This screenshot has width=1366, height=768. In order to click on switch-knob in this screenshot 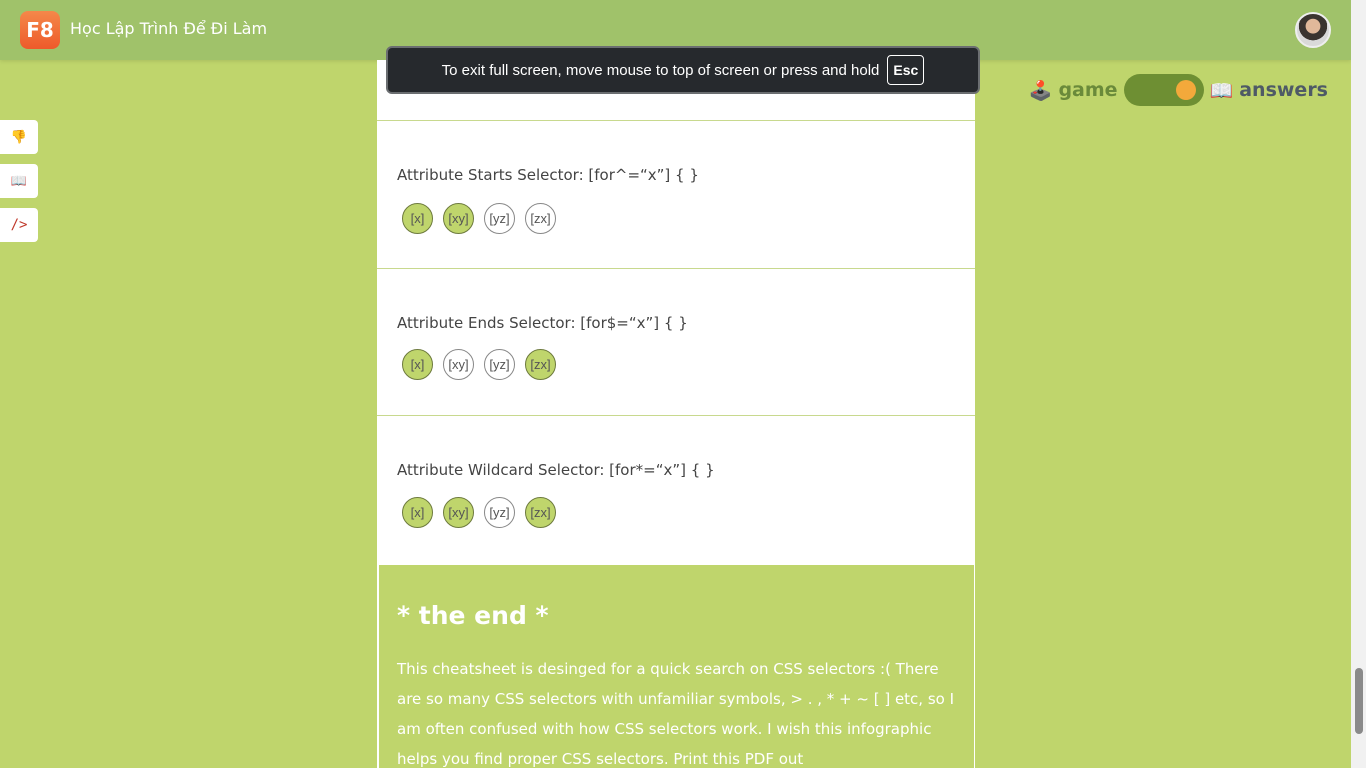, I will do `click(1185, 90)`.